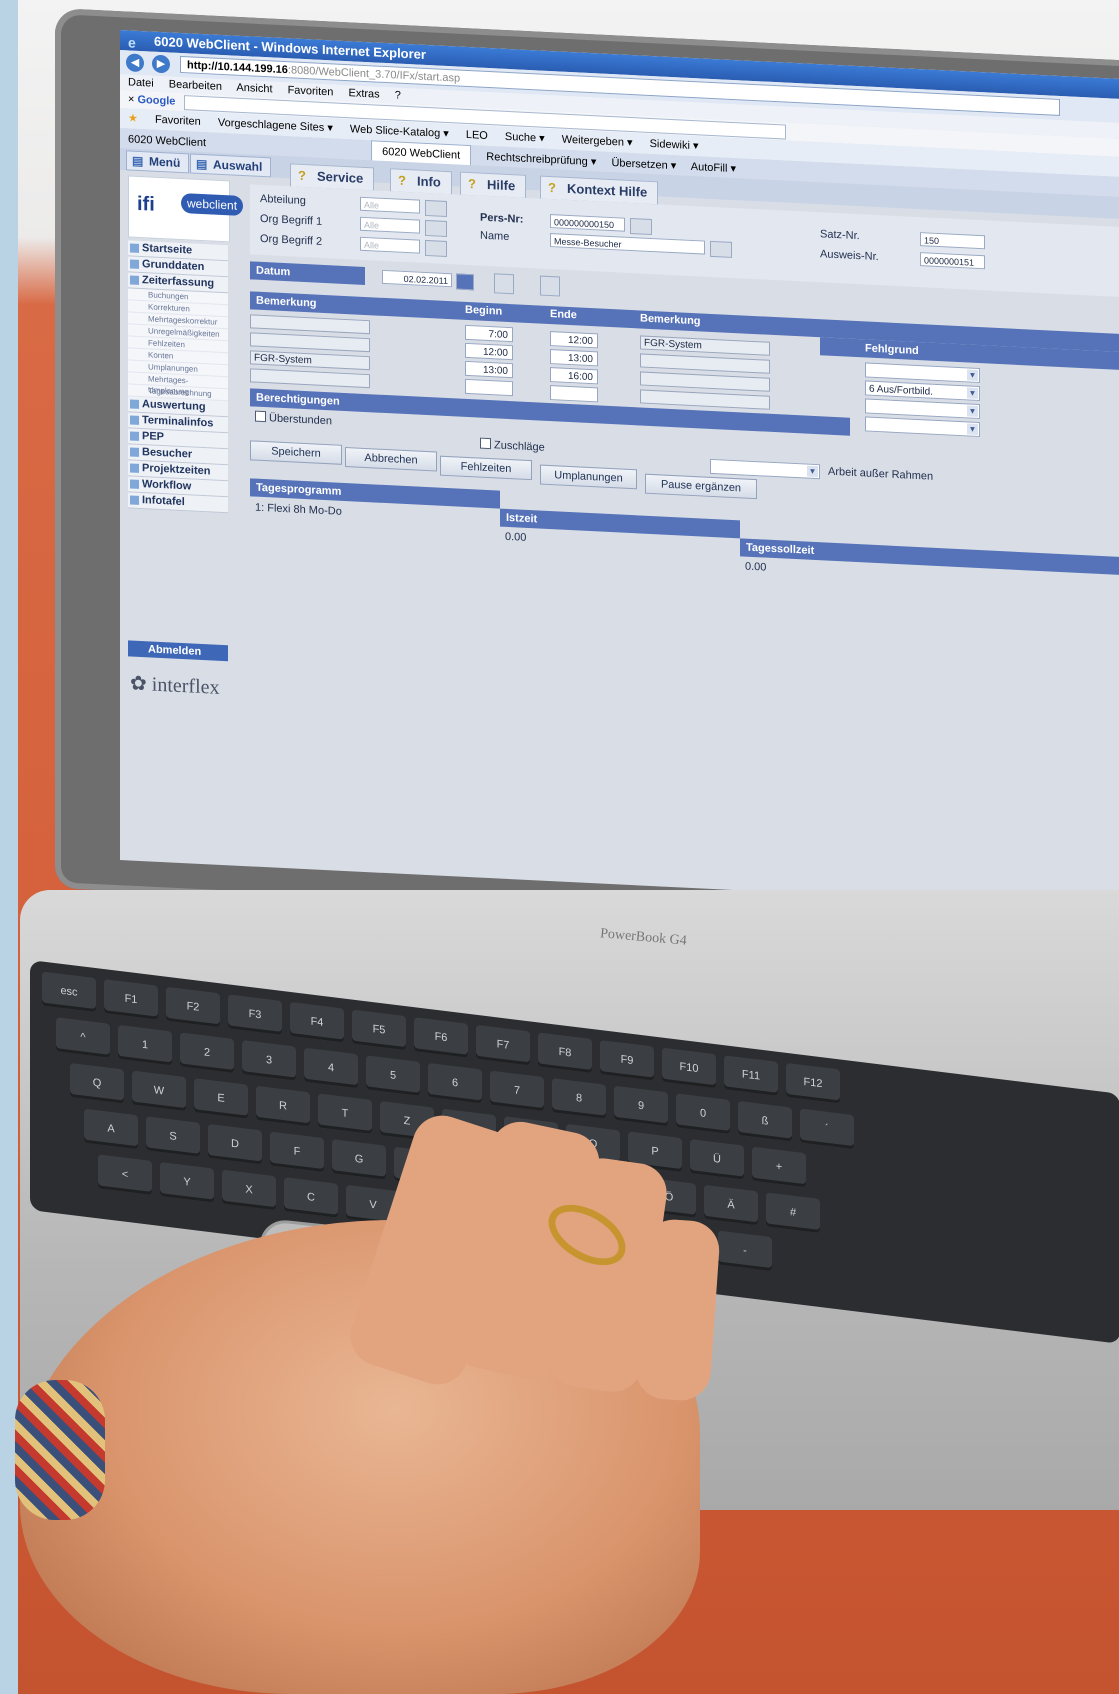  What do you see at coordinates (249, 1190) in the screenshot?
I see `keyboard-key: X` at bounding box center [249, 1190].